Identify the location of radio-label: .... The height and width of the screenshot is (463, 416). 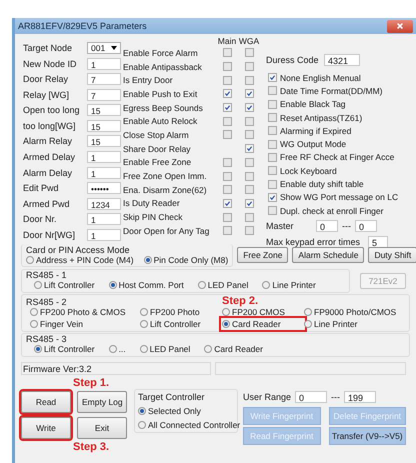
(122, 349).